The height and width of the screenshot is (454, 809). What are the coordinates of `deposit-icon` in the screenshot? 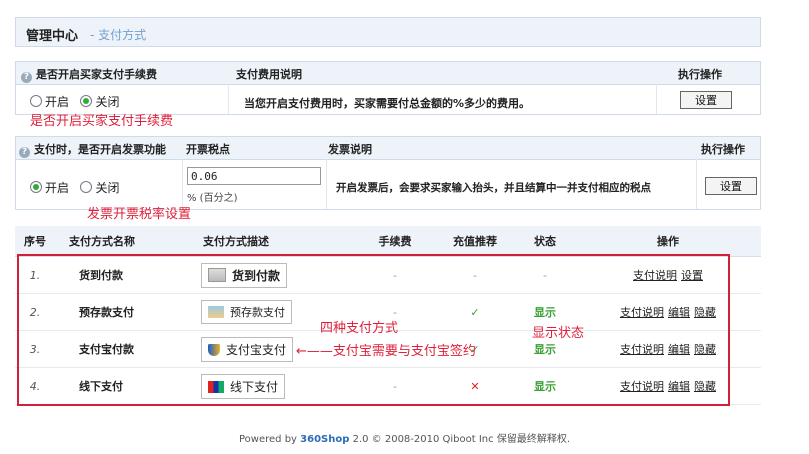 It's located at (216, 312).